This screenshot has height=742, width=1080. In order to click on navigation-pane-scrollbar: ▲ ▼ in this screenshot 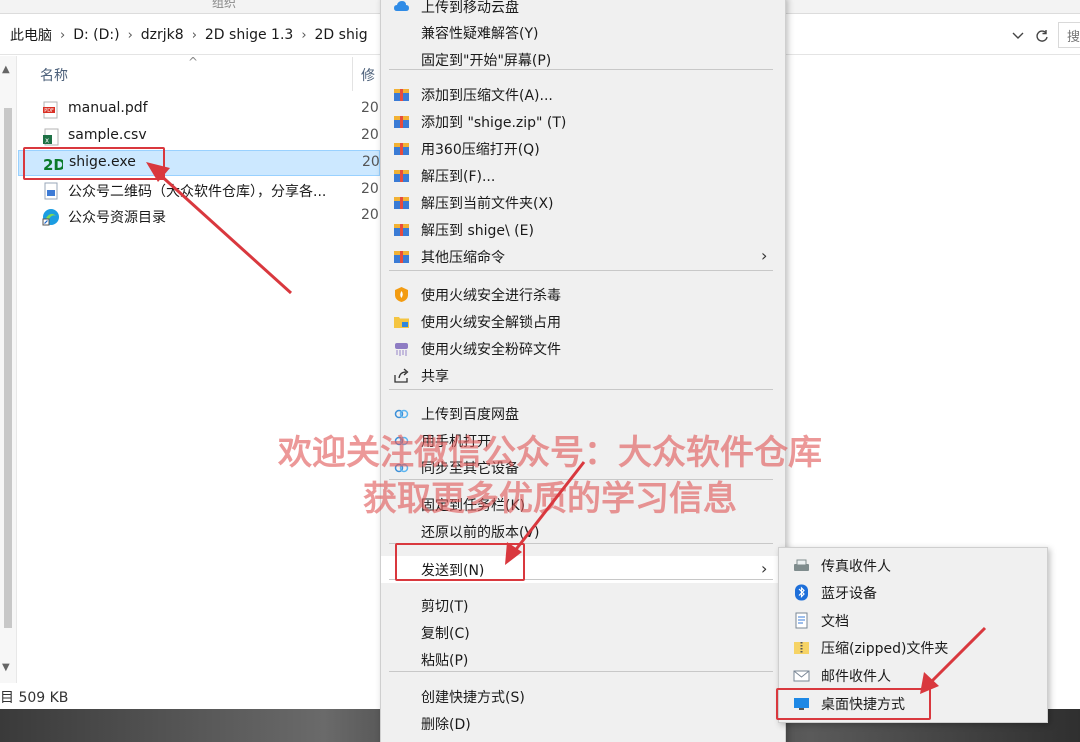, I will do `click(8, 369)`.